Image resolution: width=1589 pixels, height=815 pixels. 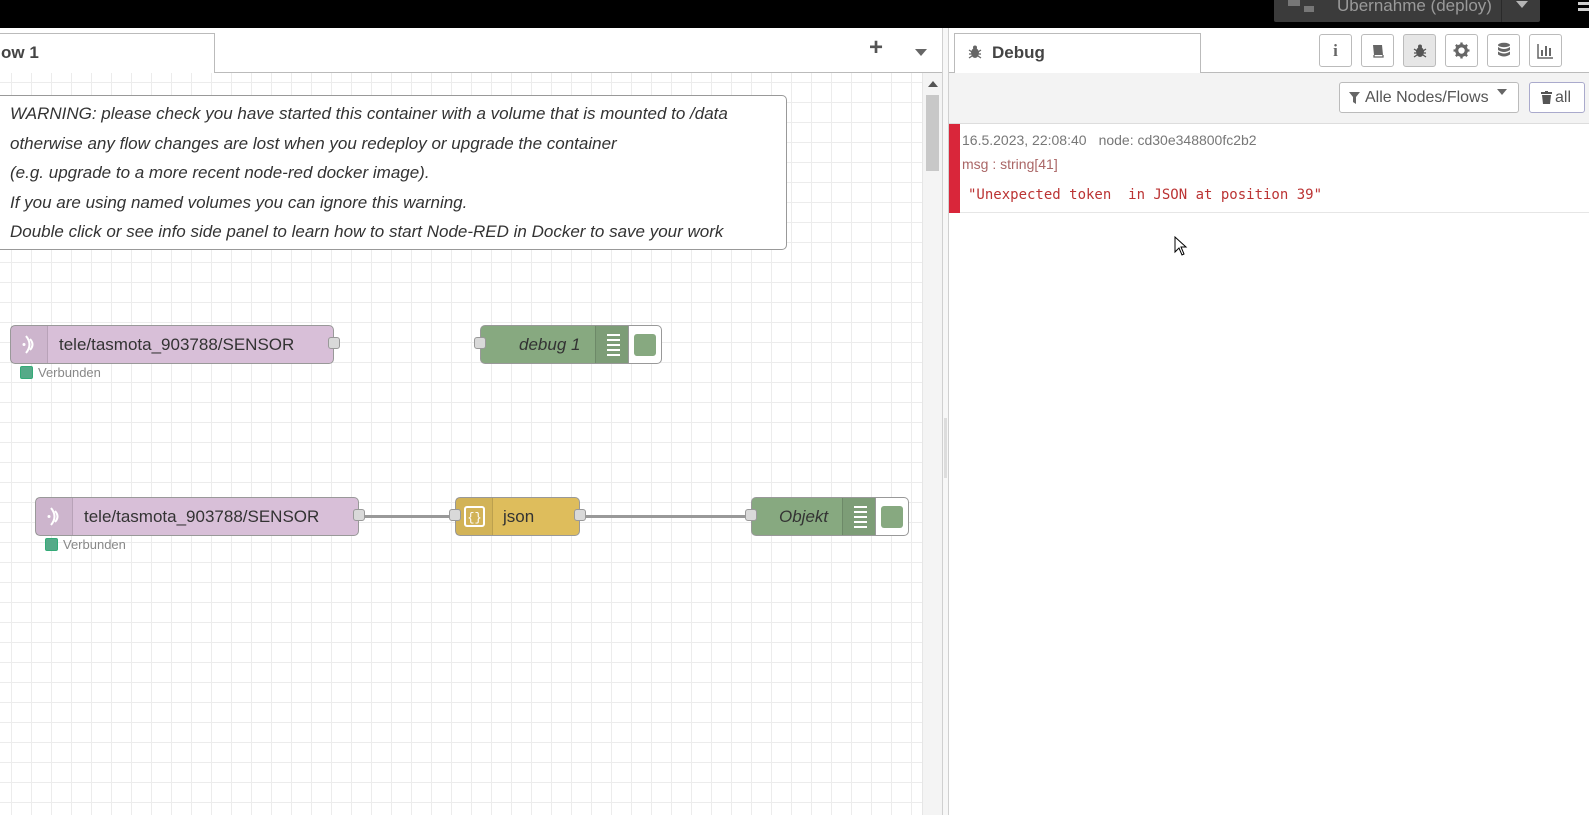 What do you see at coordinates (1501, 11) in the screenshot?
I see `deploy-separator` at bounding box center [1501, 11].